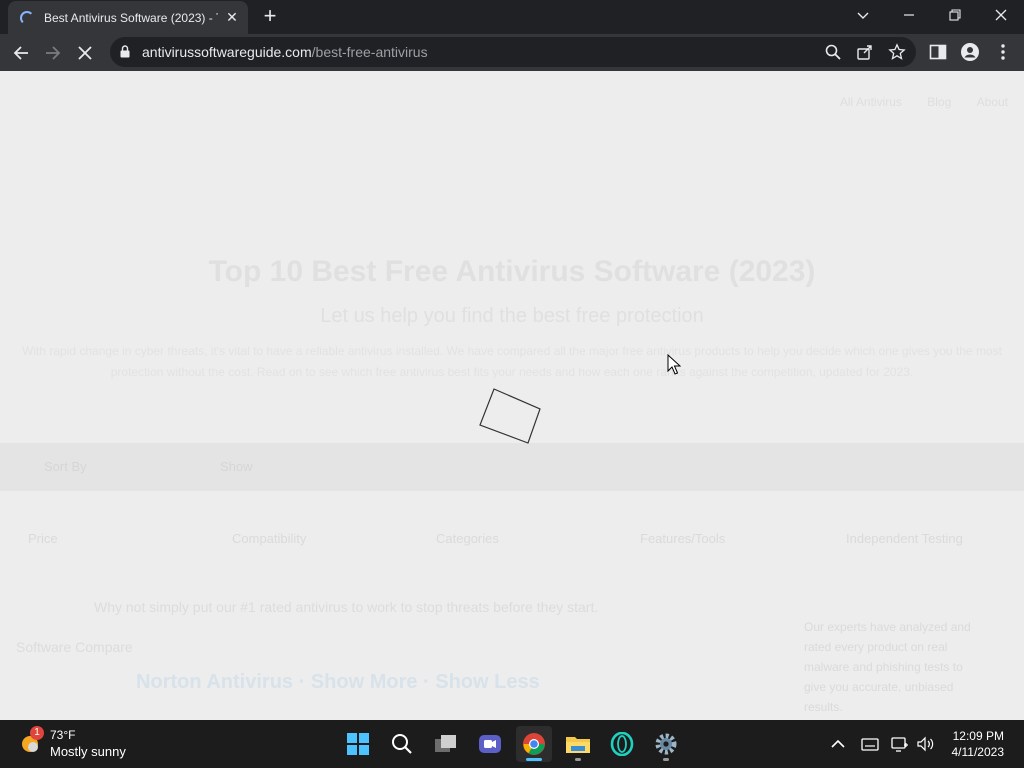 This screenshot has height=768, width=1024. What do you see at coordinates (838, 744) in the screenshot?
I see `chevron-up-icon` at bounding box center [838, 744].